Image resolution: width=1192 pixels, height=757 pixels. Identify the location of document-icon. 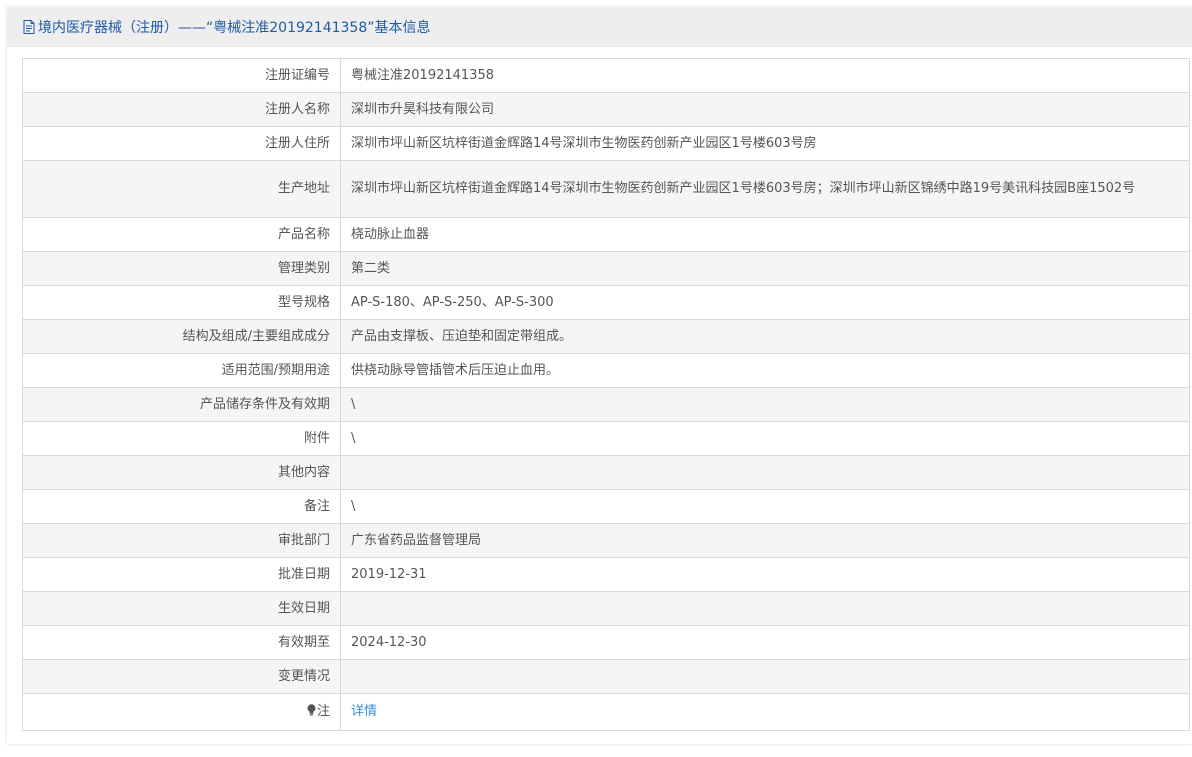
(29, 26).